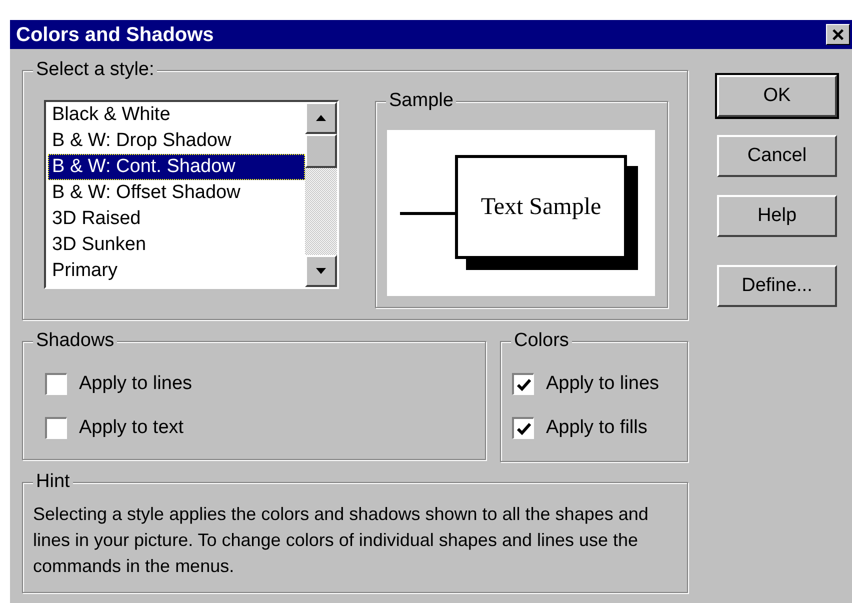 This screenshot has width=852, height=603. What do you see at coordinates (541, 207) in the screenshot?
I see `sample-text: Text Sample` at bounding box center [541, 207].